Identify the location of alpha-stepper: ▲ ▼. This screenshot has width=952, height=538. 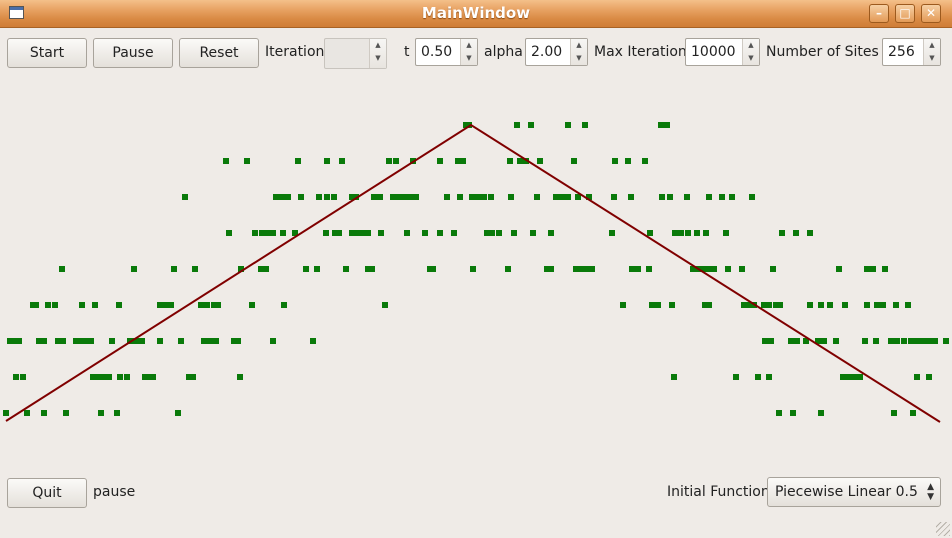
(578, 52).